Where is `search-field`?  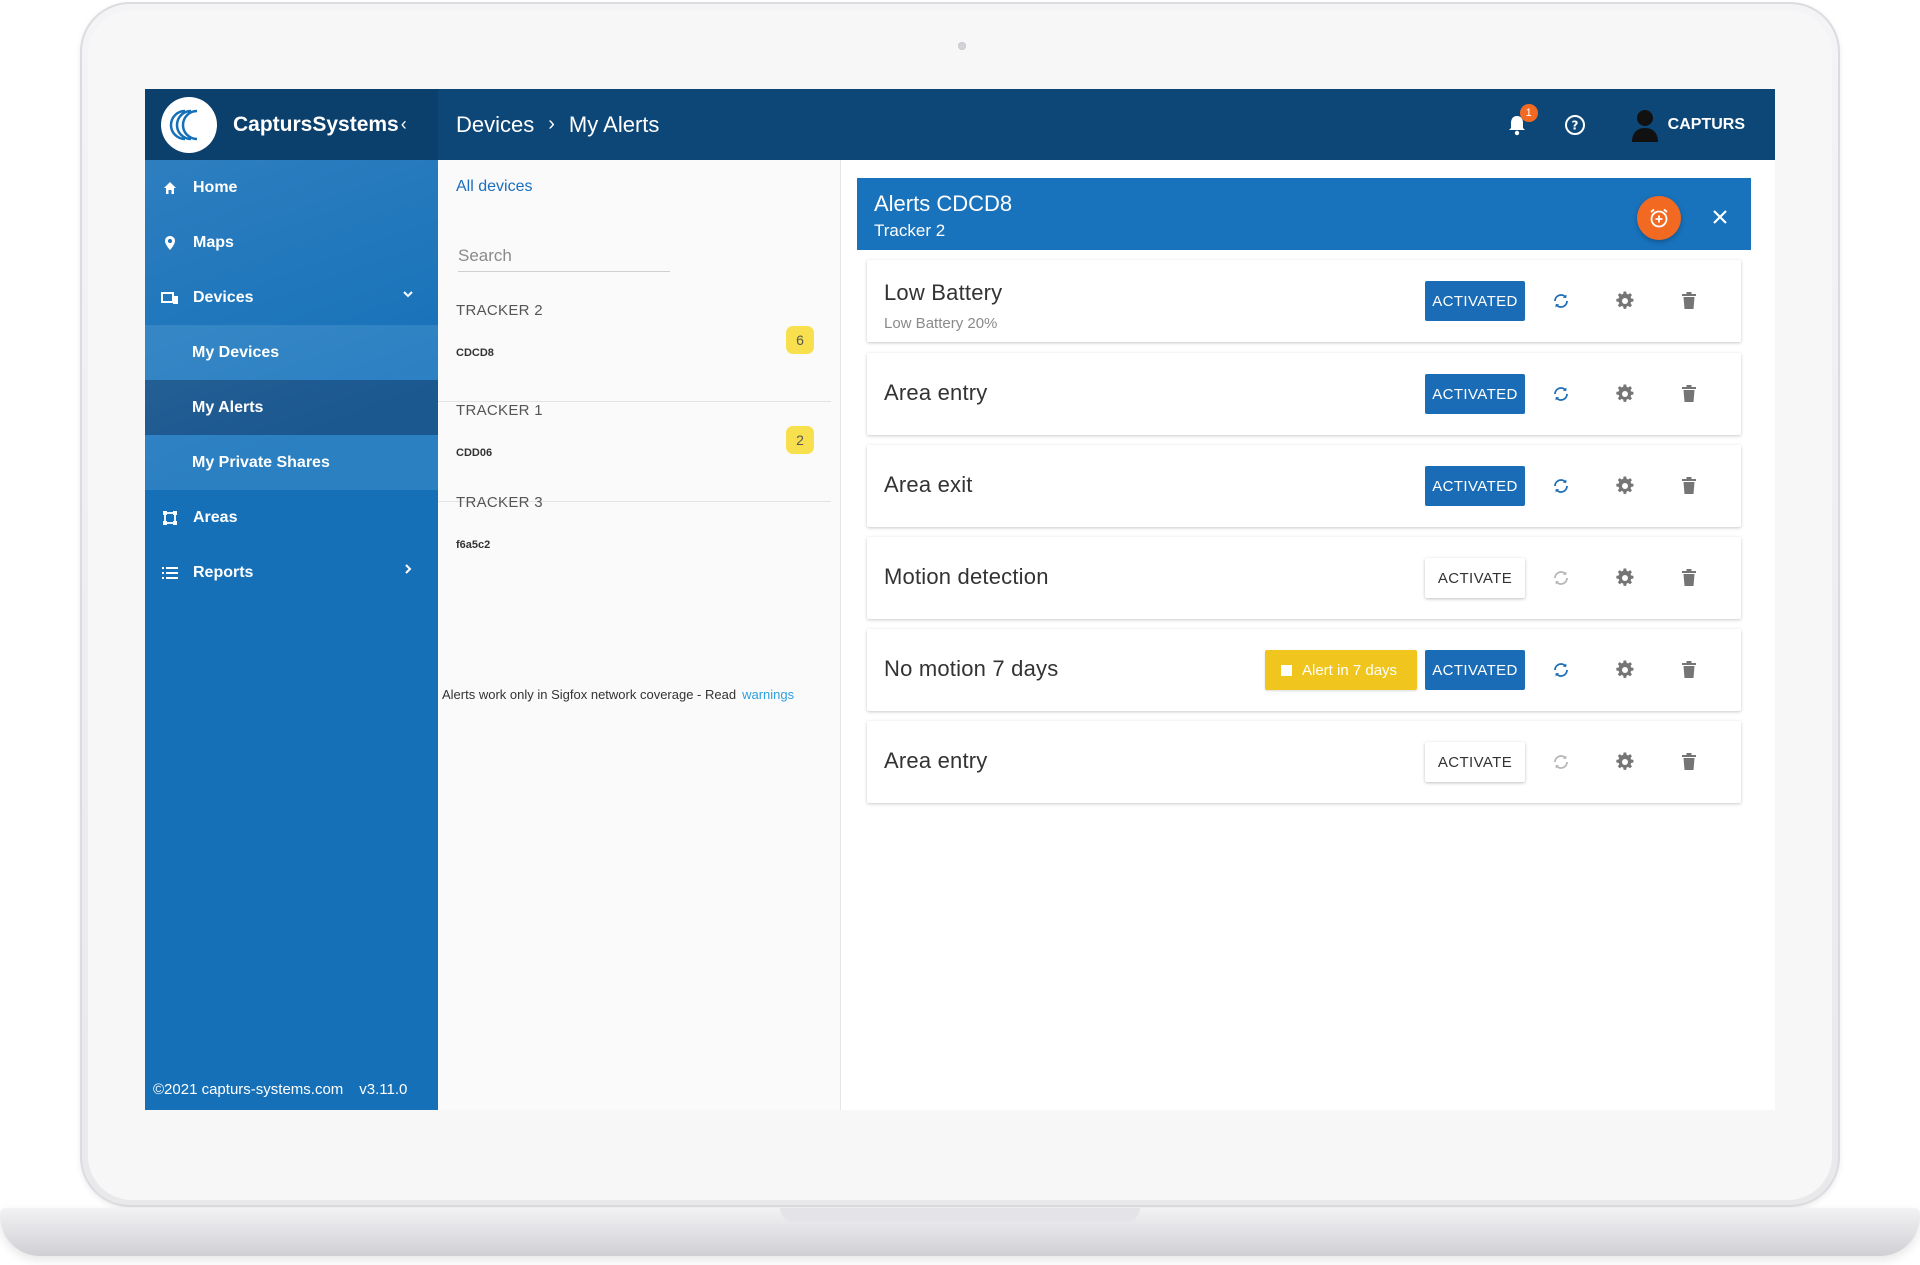
search-field is located at coordinates (564, 257).